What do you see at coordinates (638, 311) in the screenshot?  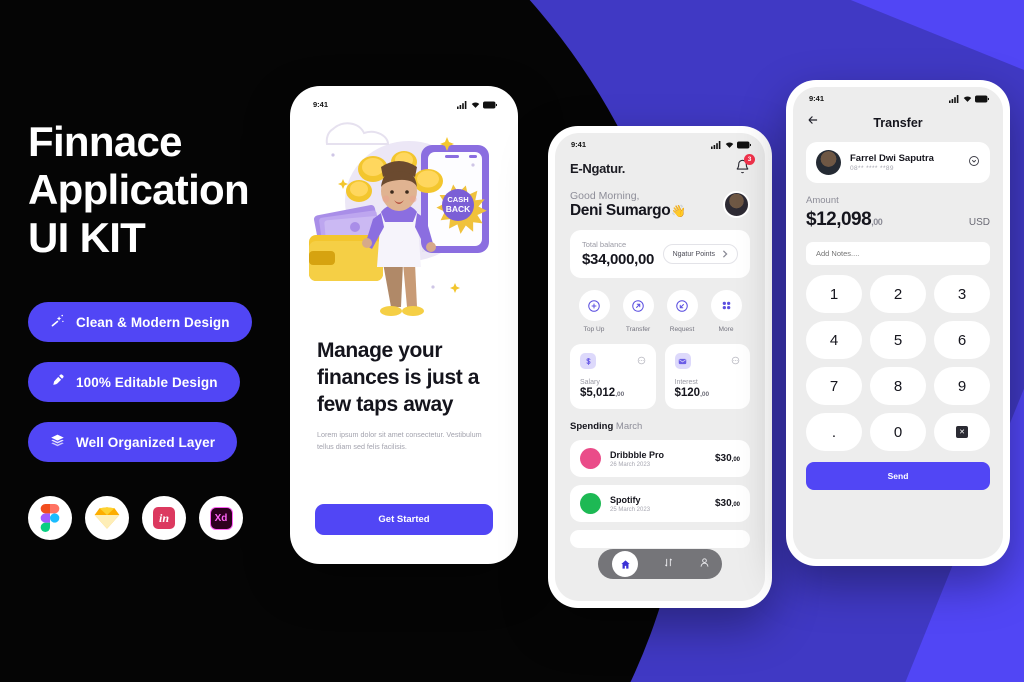 I see `quick-action-transfer: Transfer` at bounding box center [638, 311].